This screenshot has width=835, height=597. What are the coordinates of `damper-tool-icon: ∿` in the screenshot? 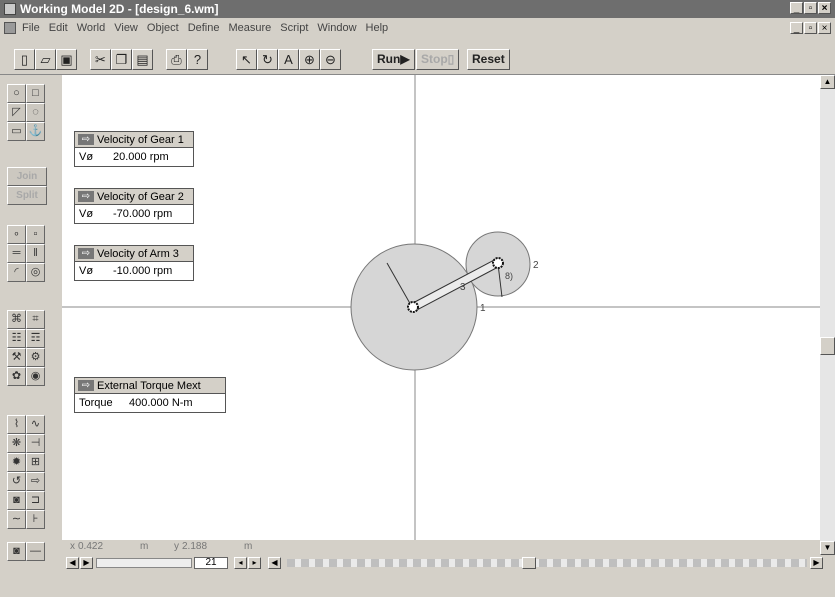 It's located at (35, 424).